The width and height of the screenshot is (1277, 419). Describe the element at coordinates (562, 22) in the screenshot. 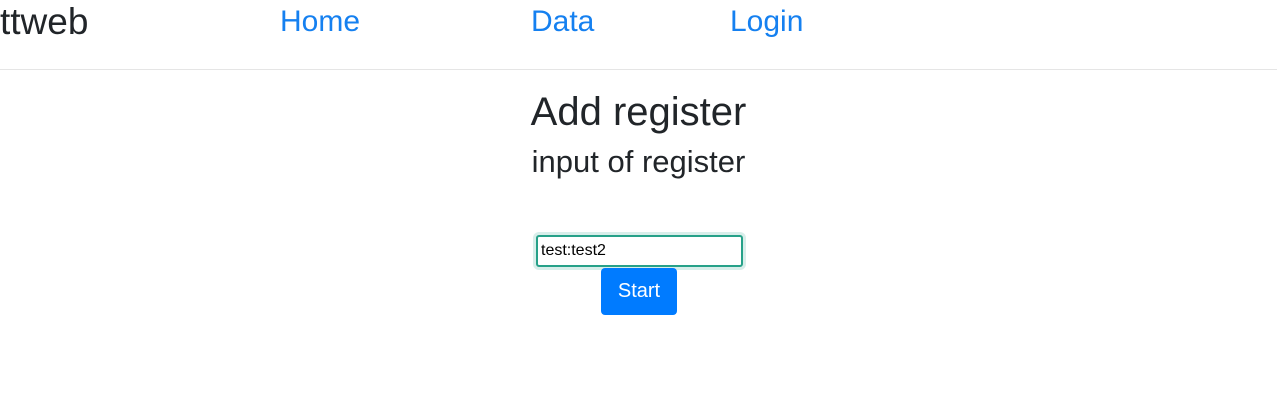

I see `nav-link-data: Data` at that location.